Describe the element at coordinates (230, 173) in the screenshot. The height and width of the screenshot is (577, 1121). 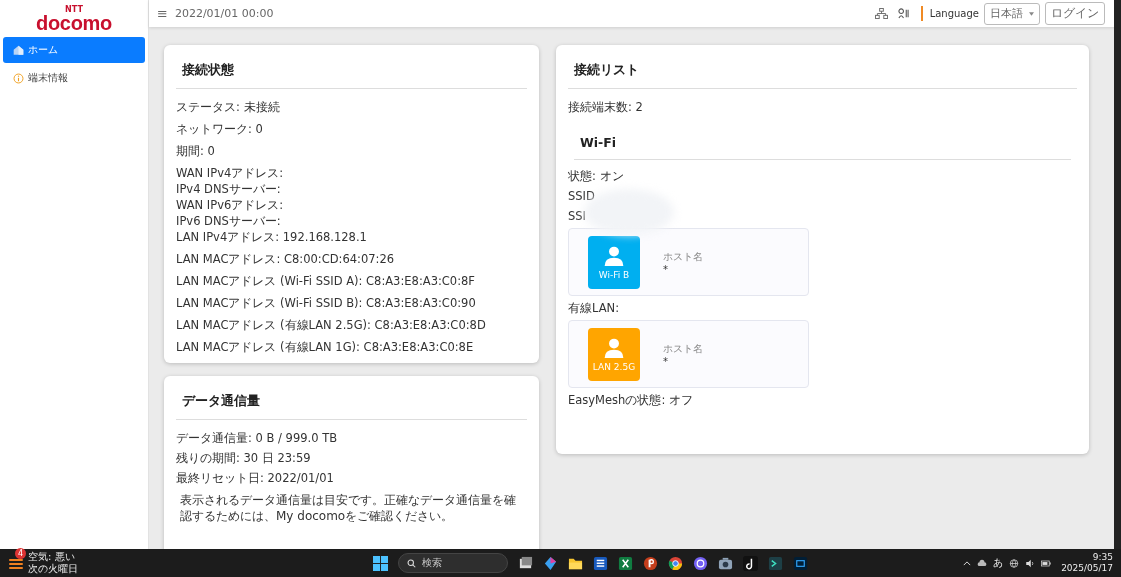
I see `info-text: WAN IPv4アドレス:` at that location.